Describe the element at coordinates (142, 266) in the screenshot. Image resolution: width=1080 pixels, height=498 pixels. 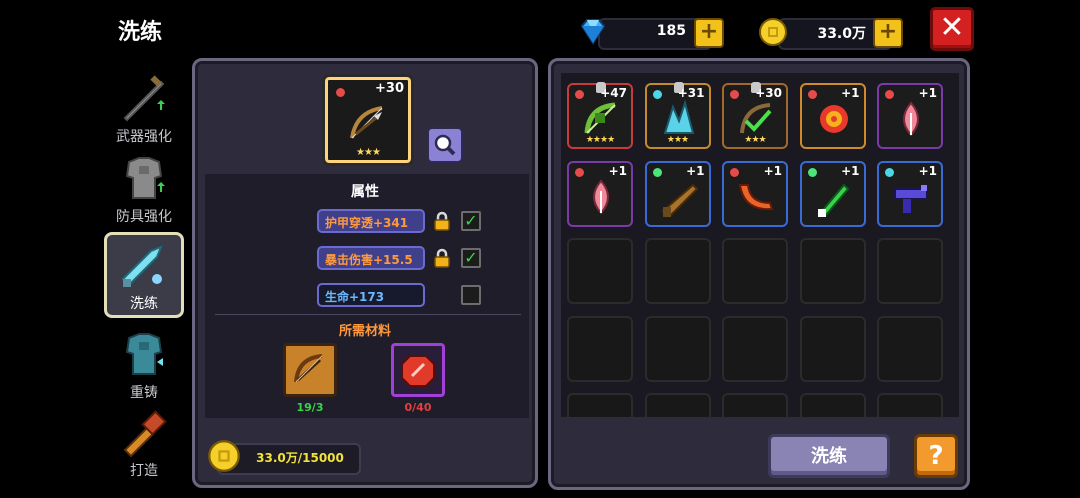
I see `refine-icon` at that location.